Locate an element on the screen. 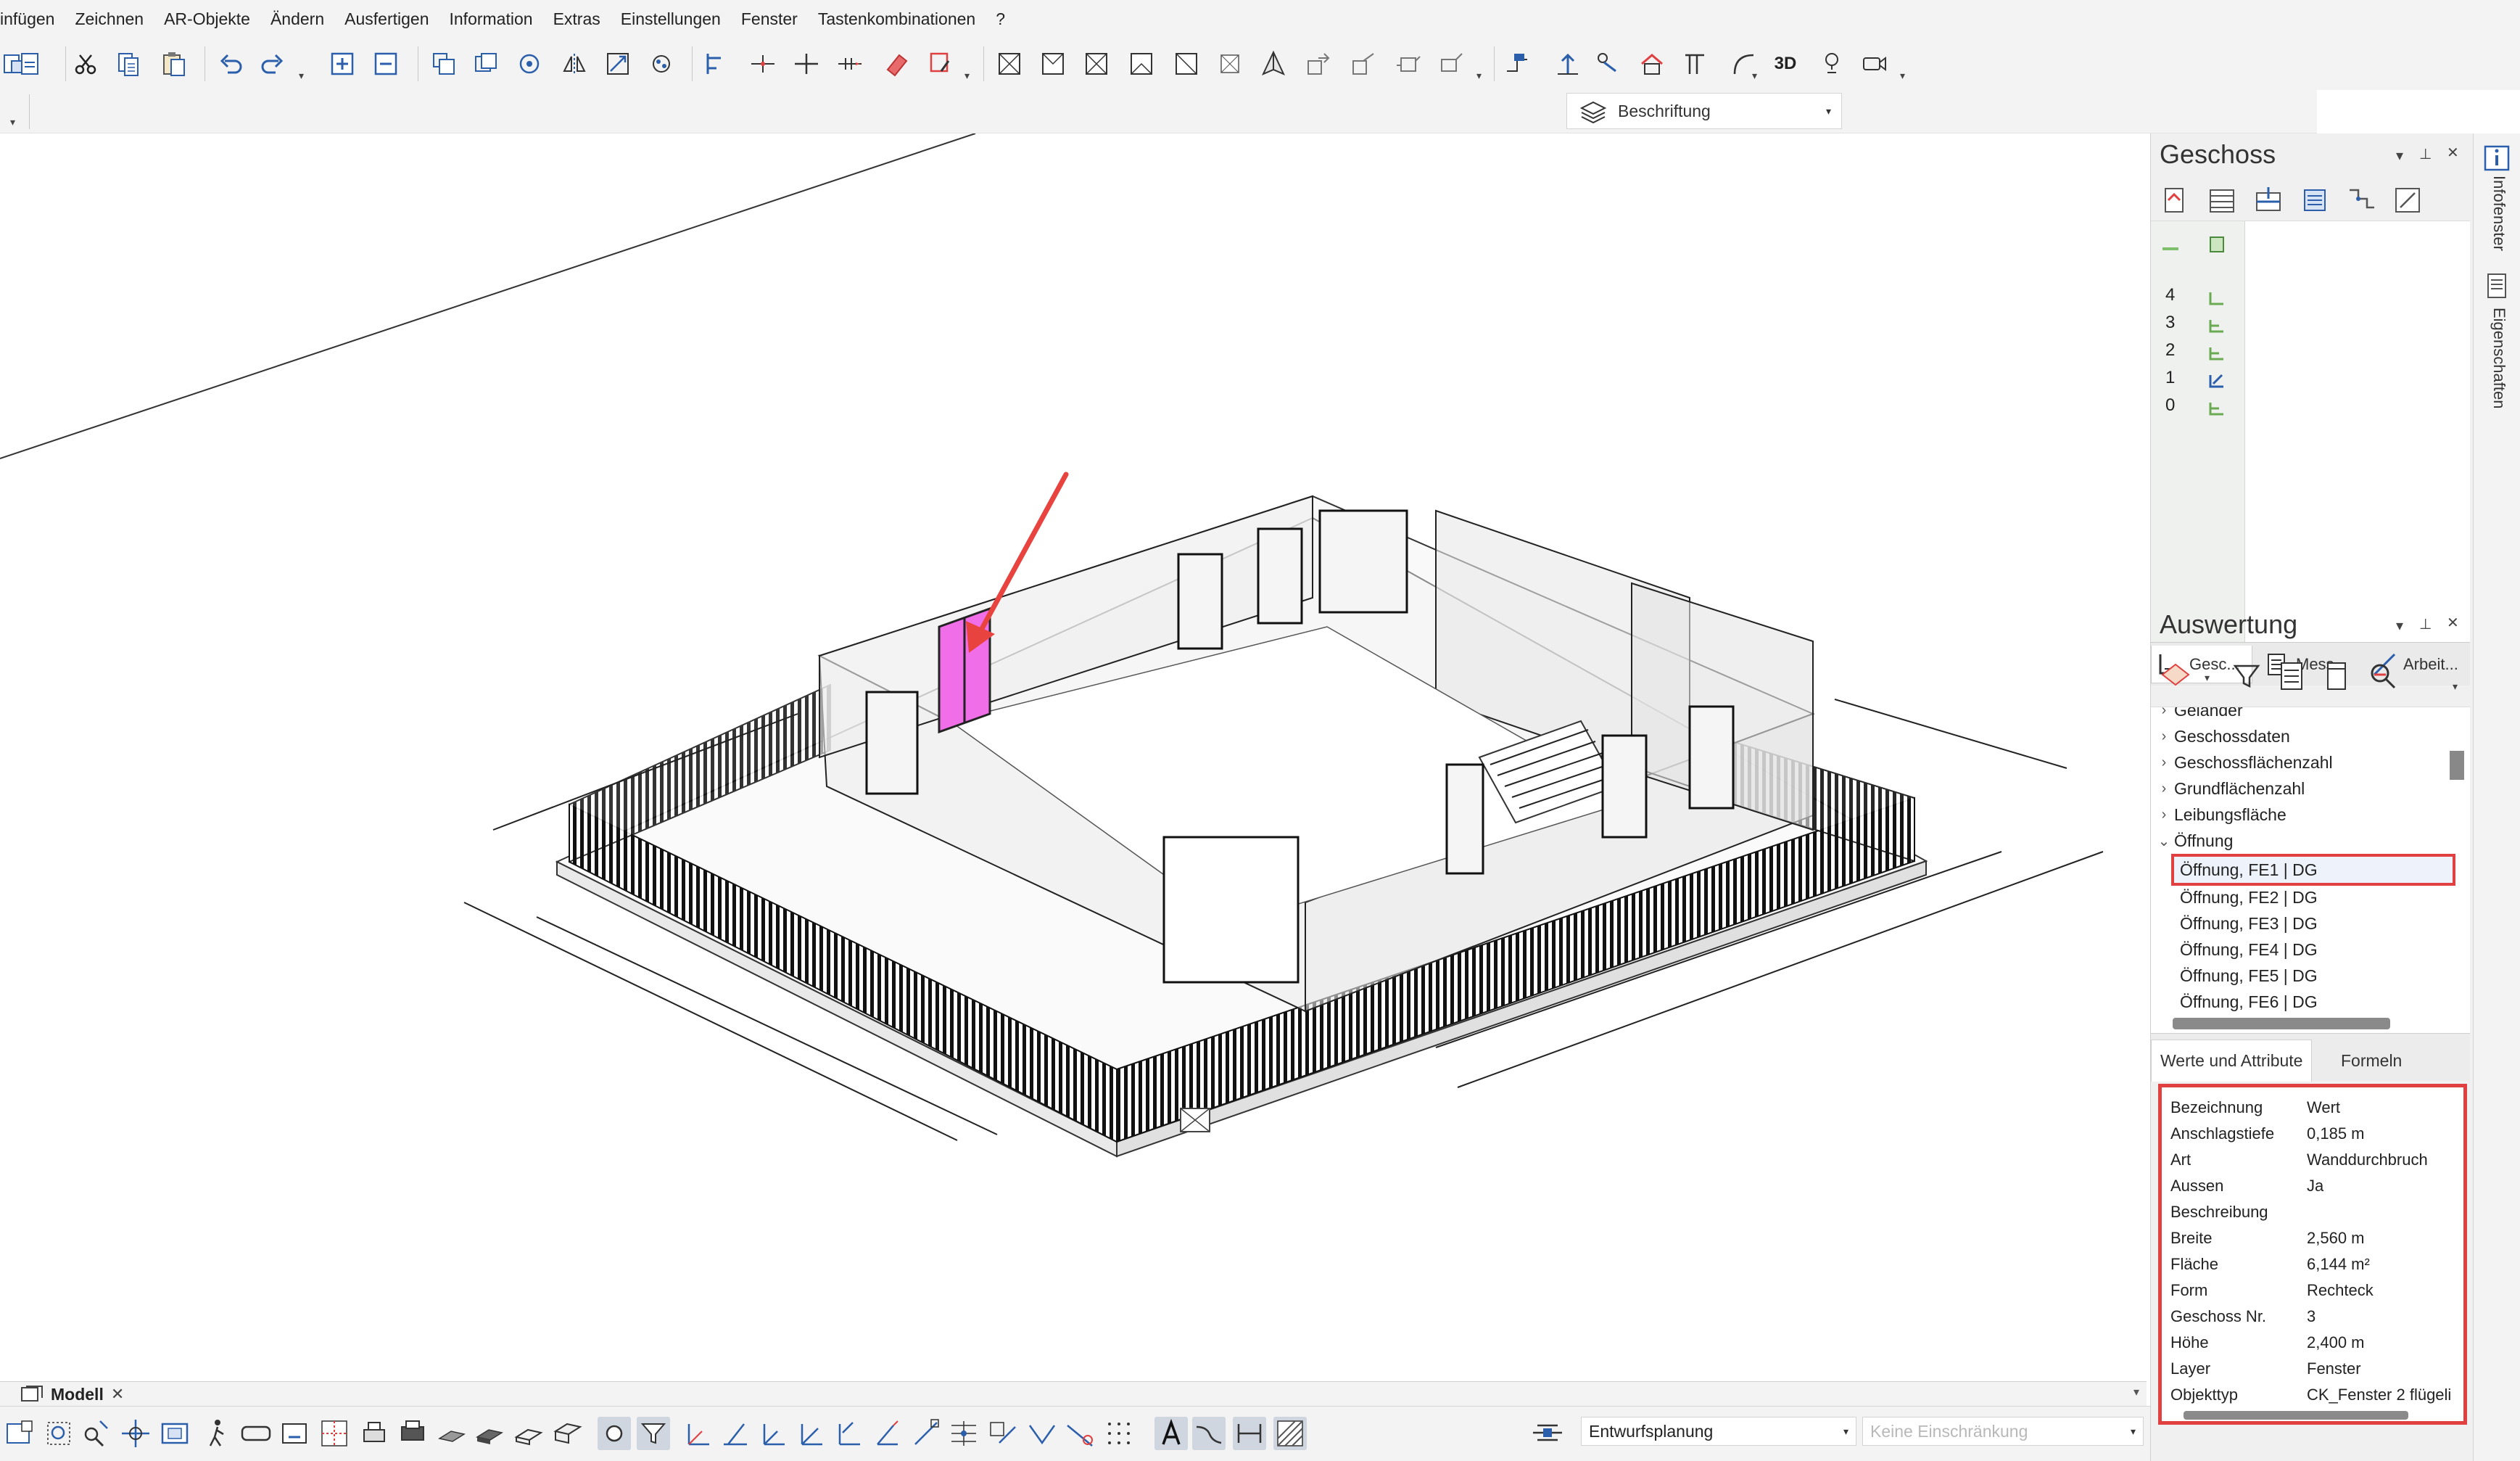 The image size is (2520, 1461). scale-icon is located at coordinates (618, 64).